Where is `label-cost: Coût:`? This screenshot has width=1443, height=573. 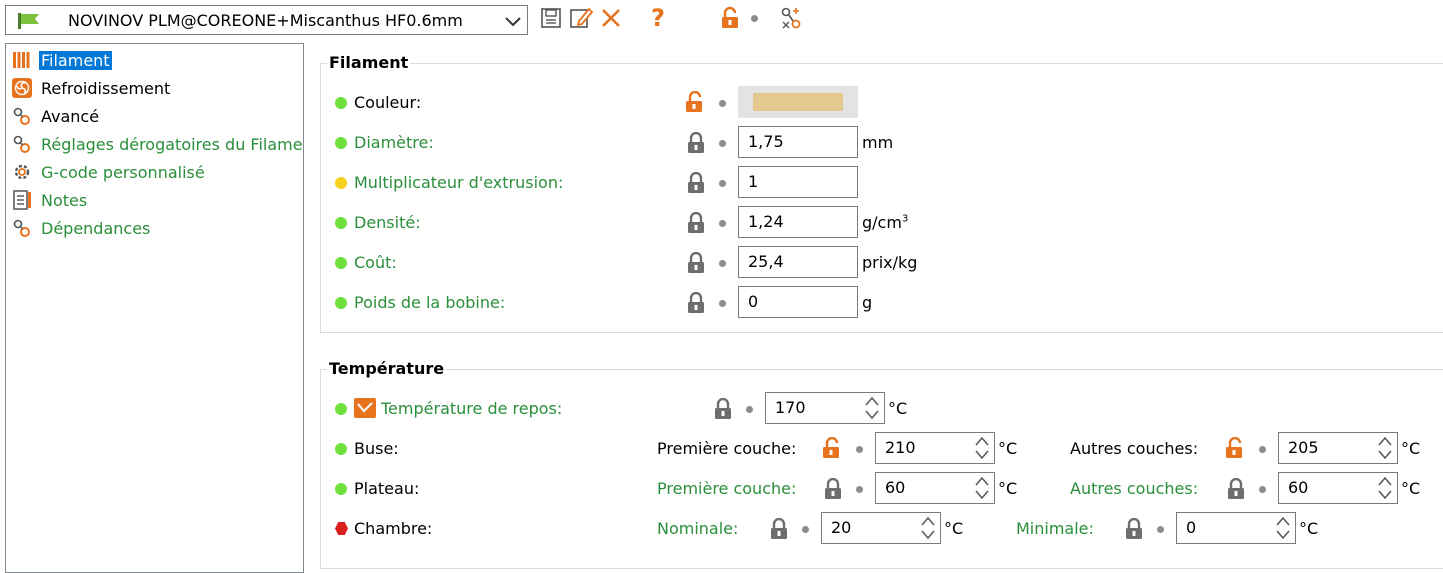 label-cost: Coût: is located at coordinates (375, 262).